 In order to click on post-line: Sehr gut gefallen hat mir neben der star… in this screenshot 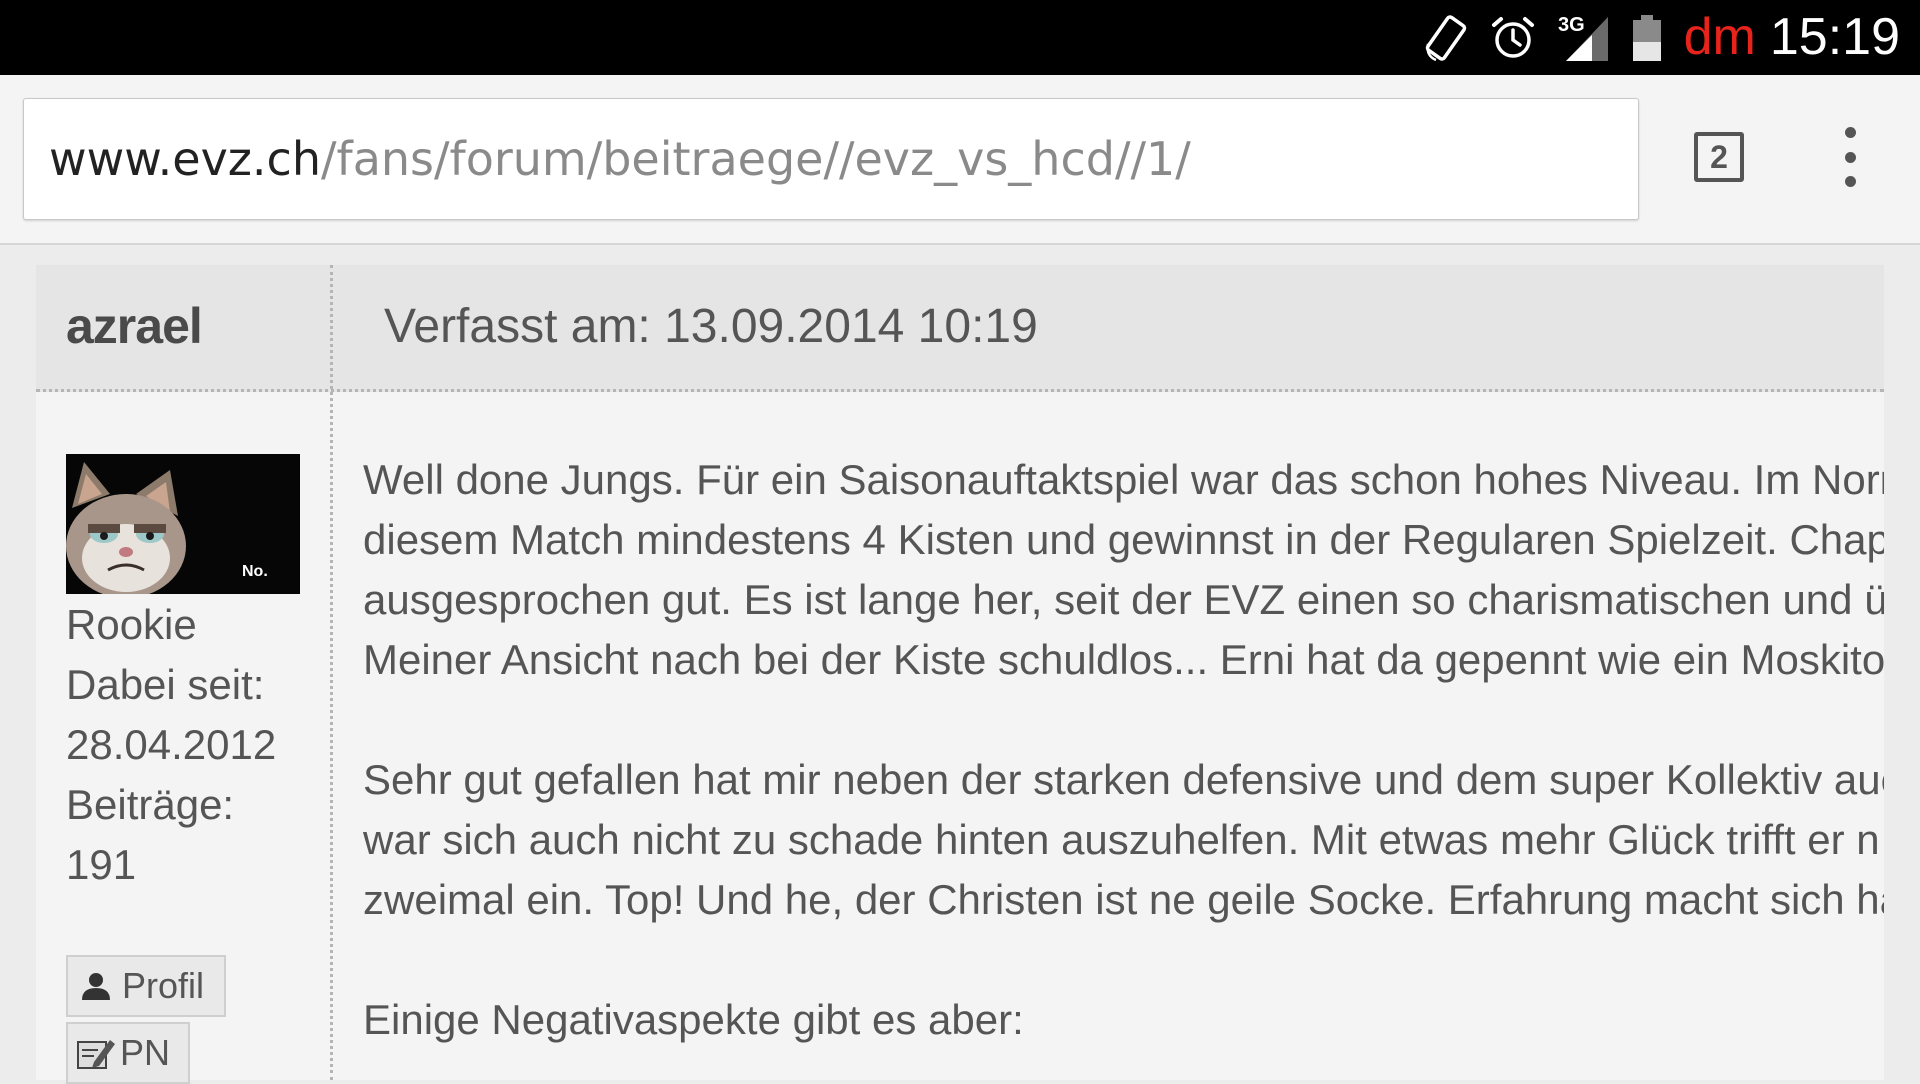, I will do `click(1123, 779)`.